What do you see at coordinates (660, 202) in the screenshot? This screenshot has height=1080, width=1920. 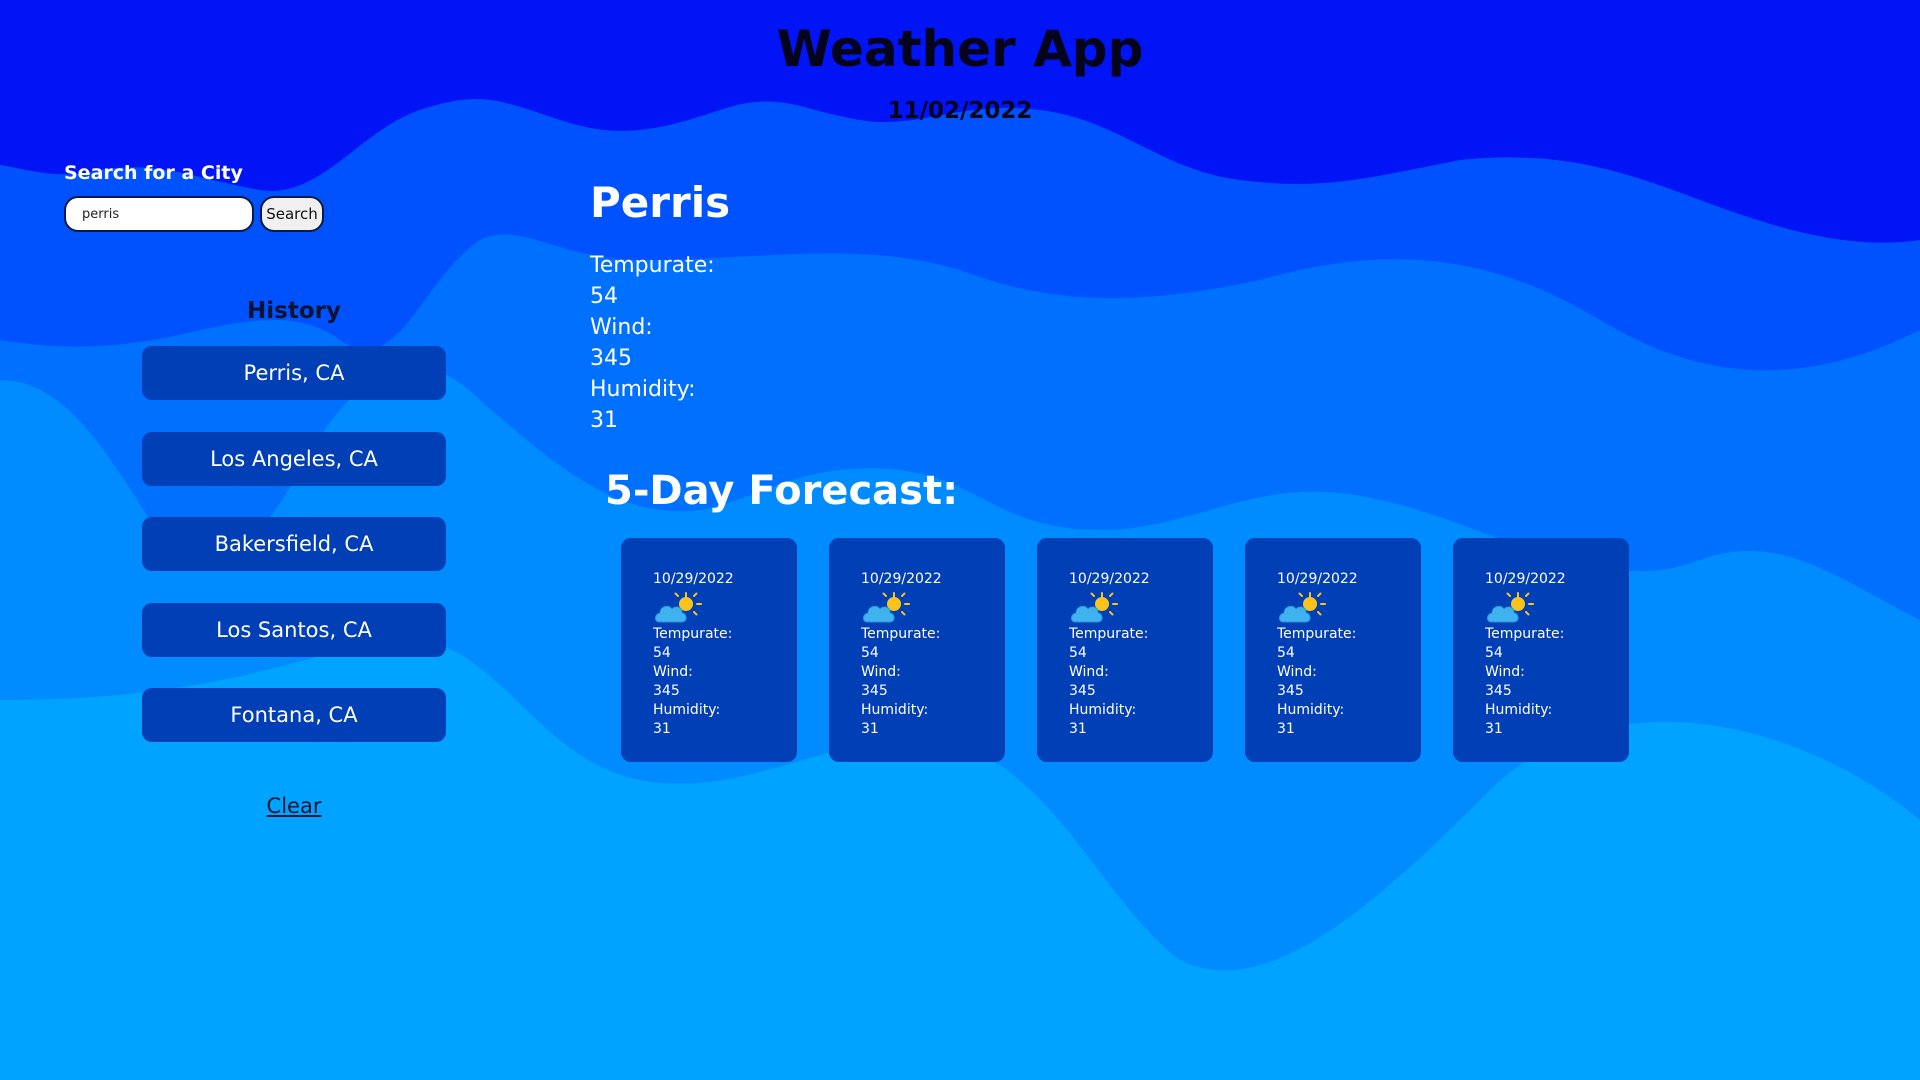 I see `current-city-name: Perris` at bounding box center [660, 202].